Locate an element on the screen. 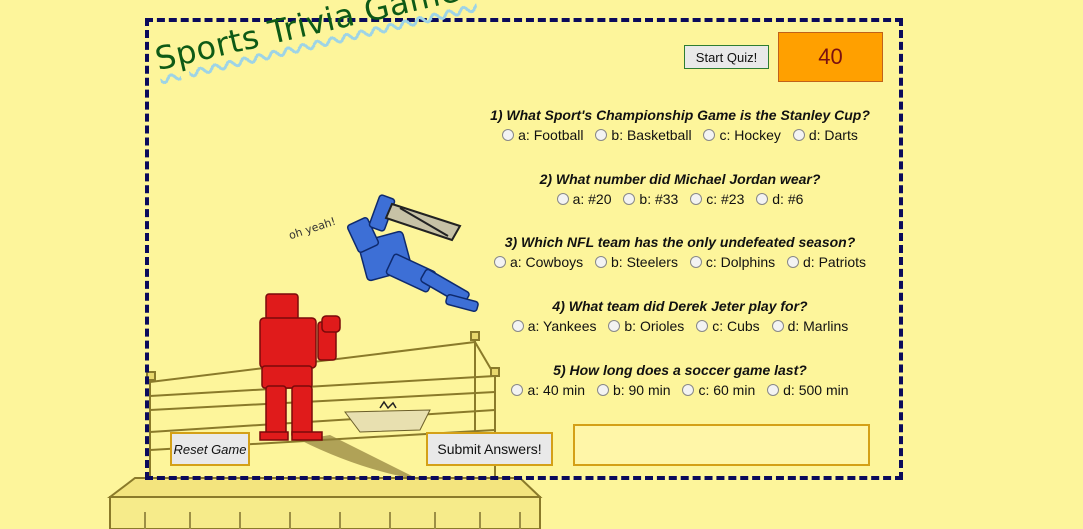 The image size is (1083, 529). answer-option: d: Patriots is located at coordinates (826, 262).